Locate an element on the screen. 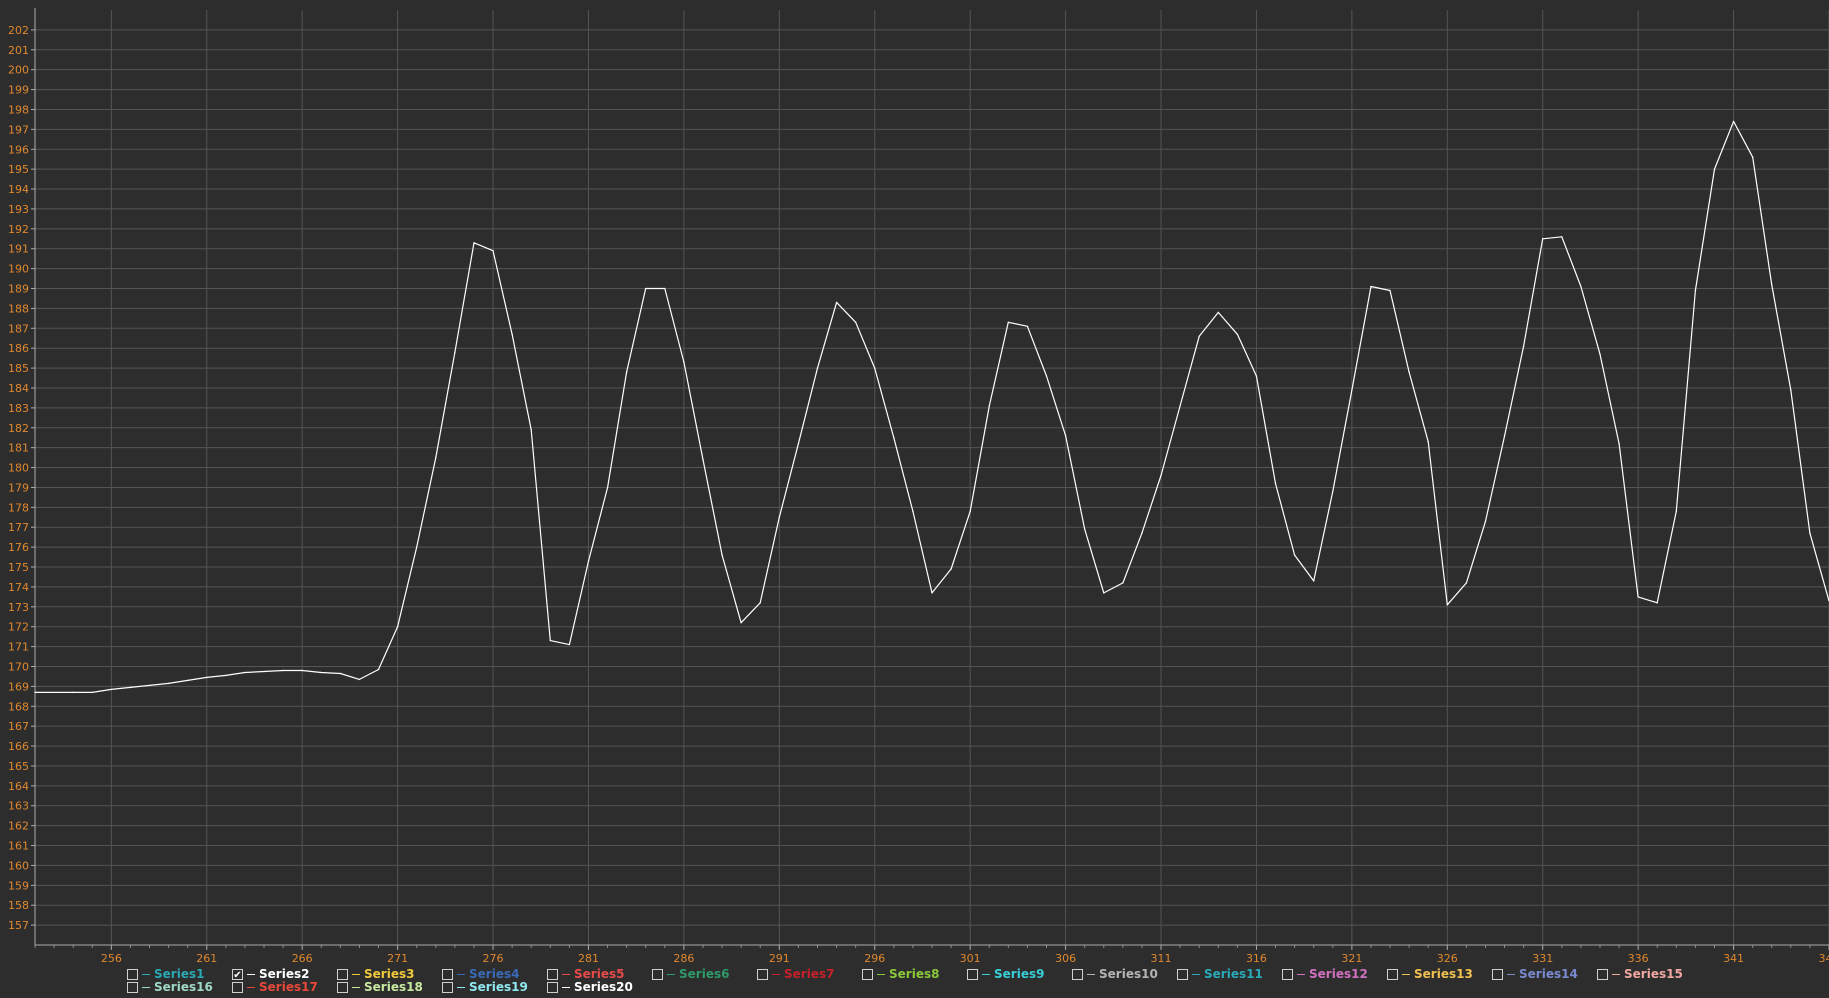 The width and height of the screenshot is (1829, 998). y-tick-label: 201 is located at coordinates (18, 50).